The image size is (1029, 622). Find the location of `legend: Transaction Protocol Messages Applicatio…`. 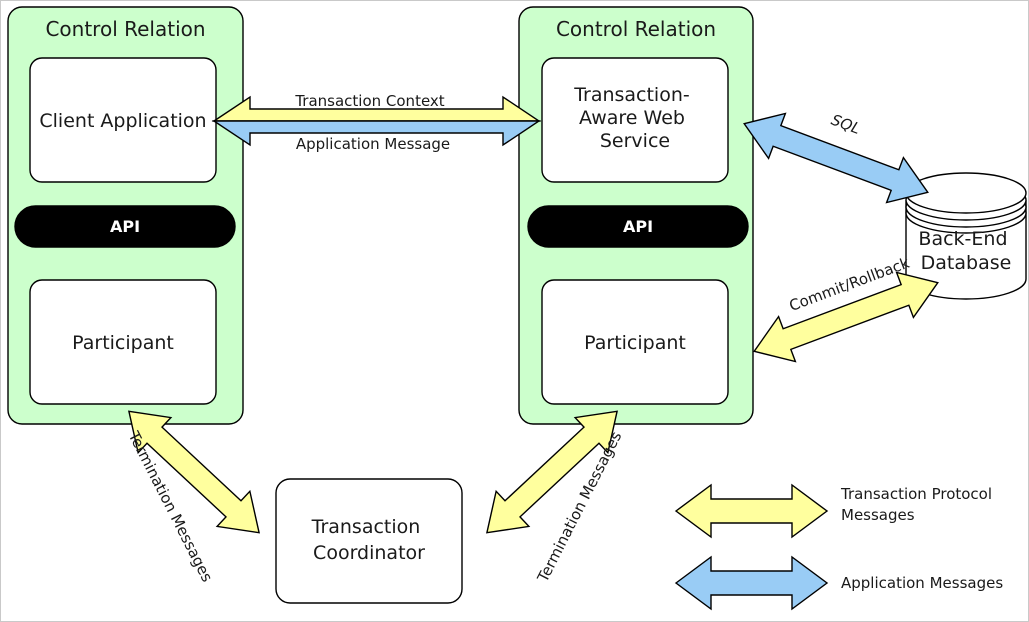

legend: Transaction Protocol Messages Applicatio… is located at coordinates (838, 547).